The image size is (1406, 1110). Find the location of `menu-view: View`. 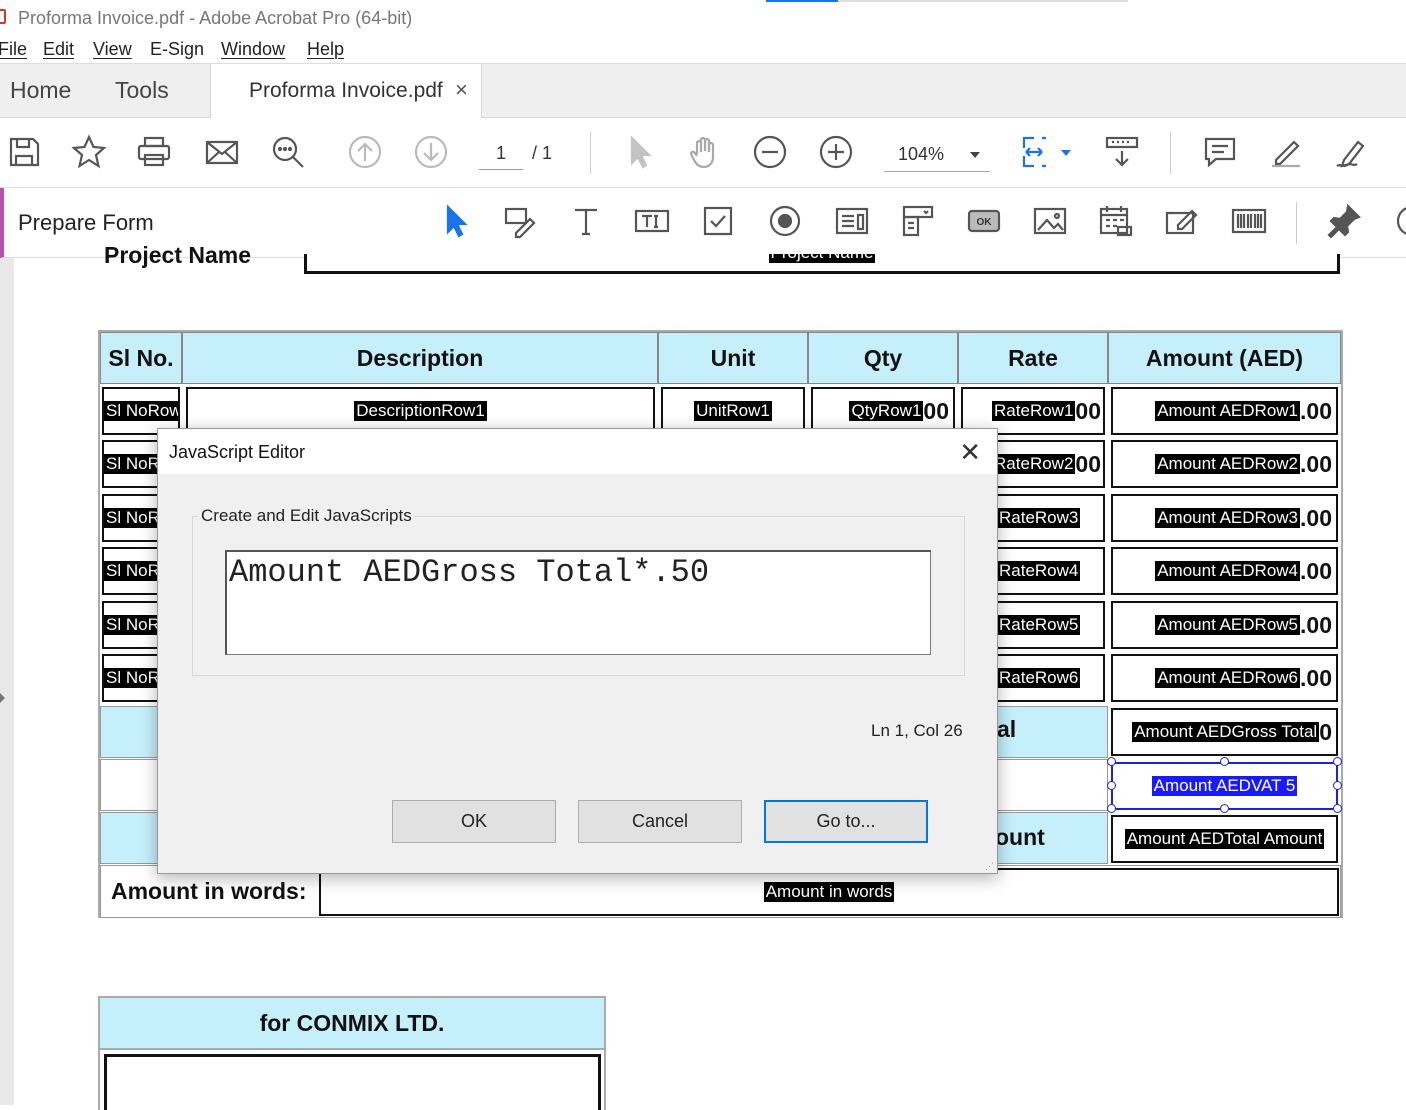

menu-view: View is located at coordinates (112, 49).